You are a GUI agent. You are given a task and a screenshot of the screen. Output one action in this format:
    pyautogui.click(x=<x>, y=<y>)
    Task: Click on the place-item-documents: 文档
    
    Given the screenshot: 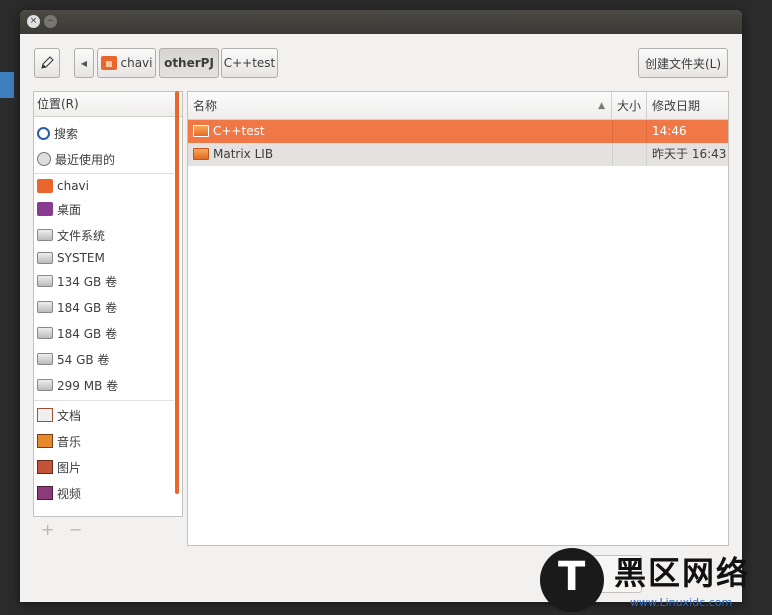 What is the action you would take?
    pyautogui.click(x=105, y=415)
    